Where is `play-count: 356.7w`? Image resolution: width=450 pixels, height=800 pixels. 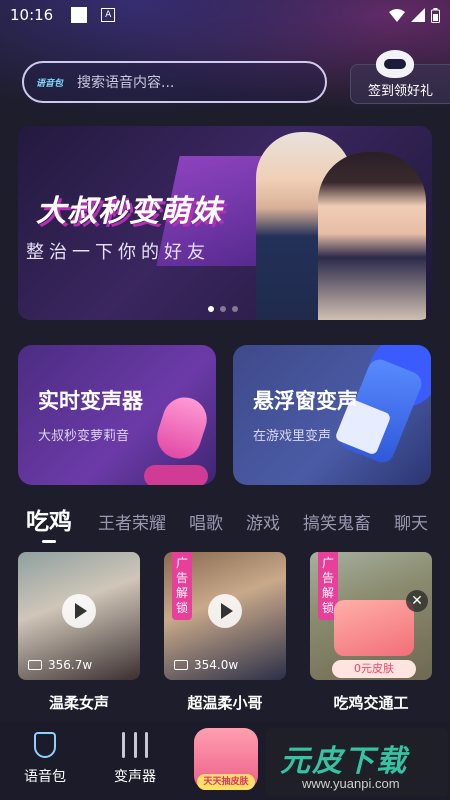
play-count: 356.7w is located at coordinates (70, 665).